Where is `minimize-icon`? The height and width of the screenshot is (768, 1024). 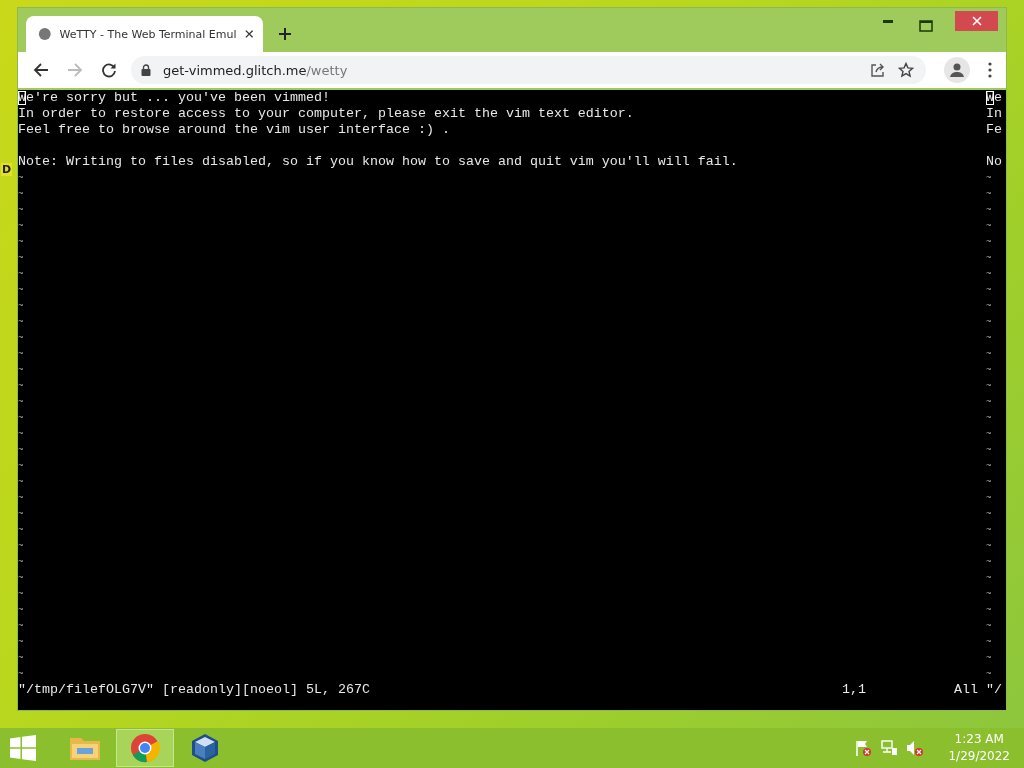
minimize-icon is located at coordinates (889, 22).